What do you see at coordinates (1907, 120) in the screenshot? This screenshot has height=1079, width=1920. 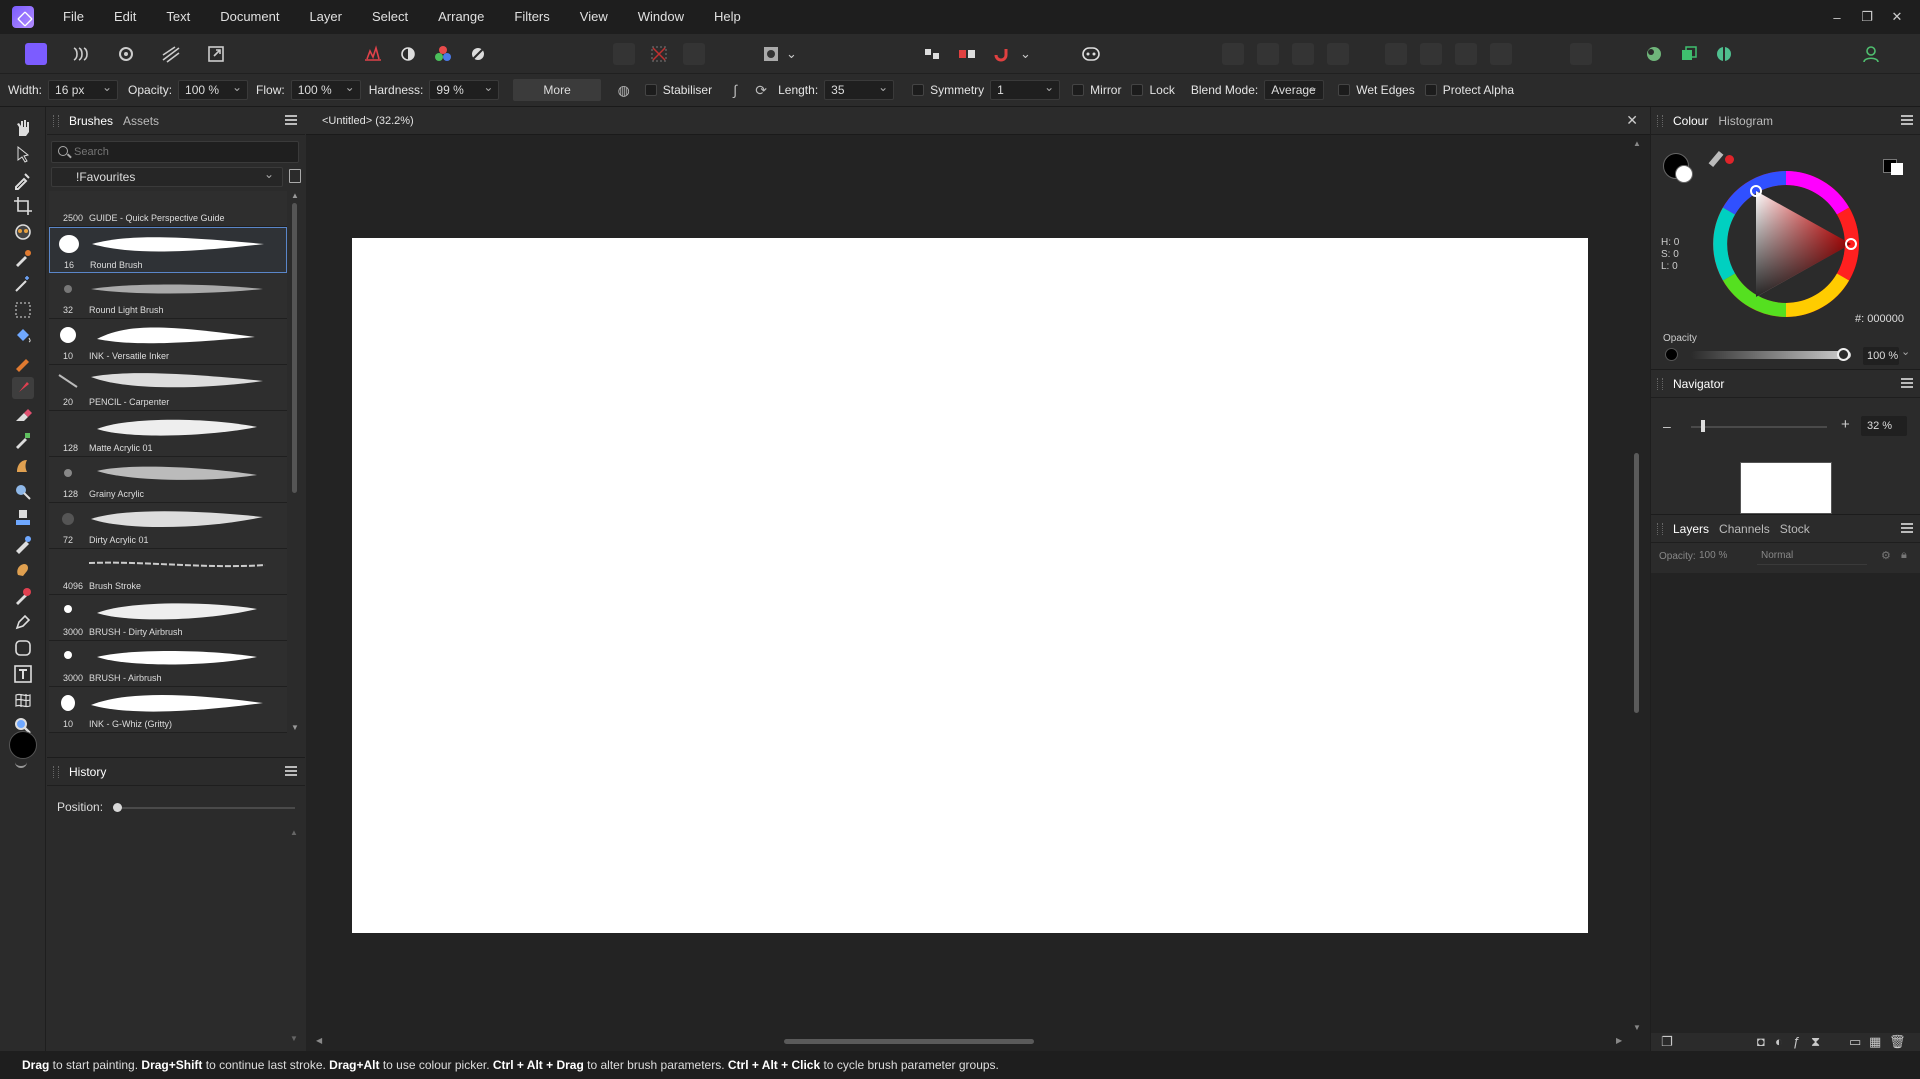 I see `colour-panel-menu-icon` at bounding box center [1907, 120].